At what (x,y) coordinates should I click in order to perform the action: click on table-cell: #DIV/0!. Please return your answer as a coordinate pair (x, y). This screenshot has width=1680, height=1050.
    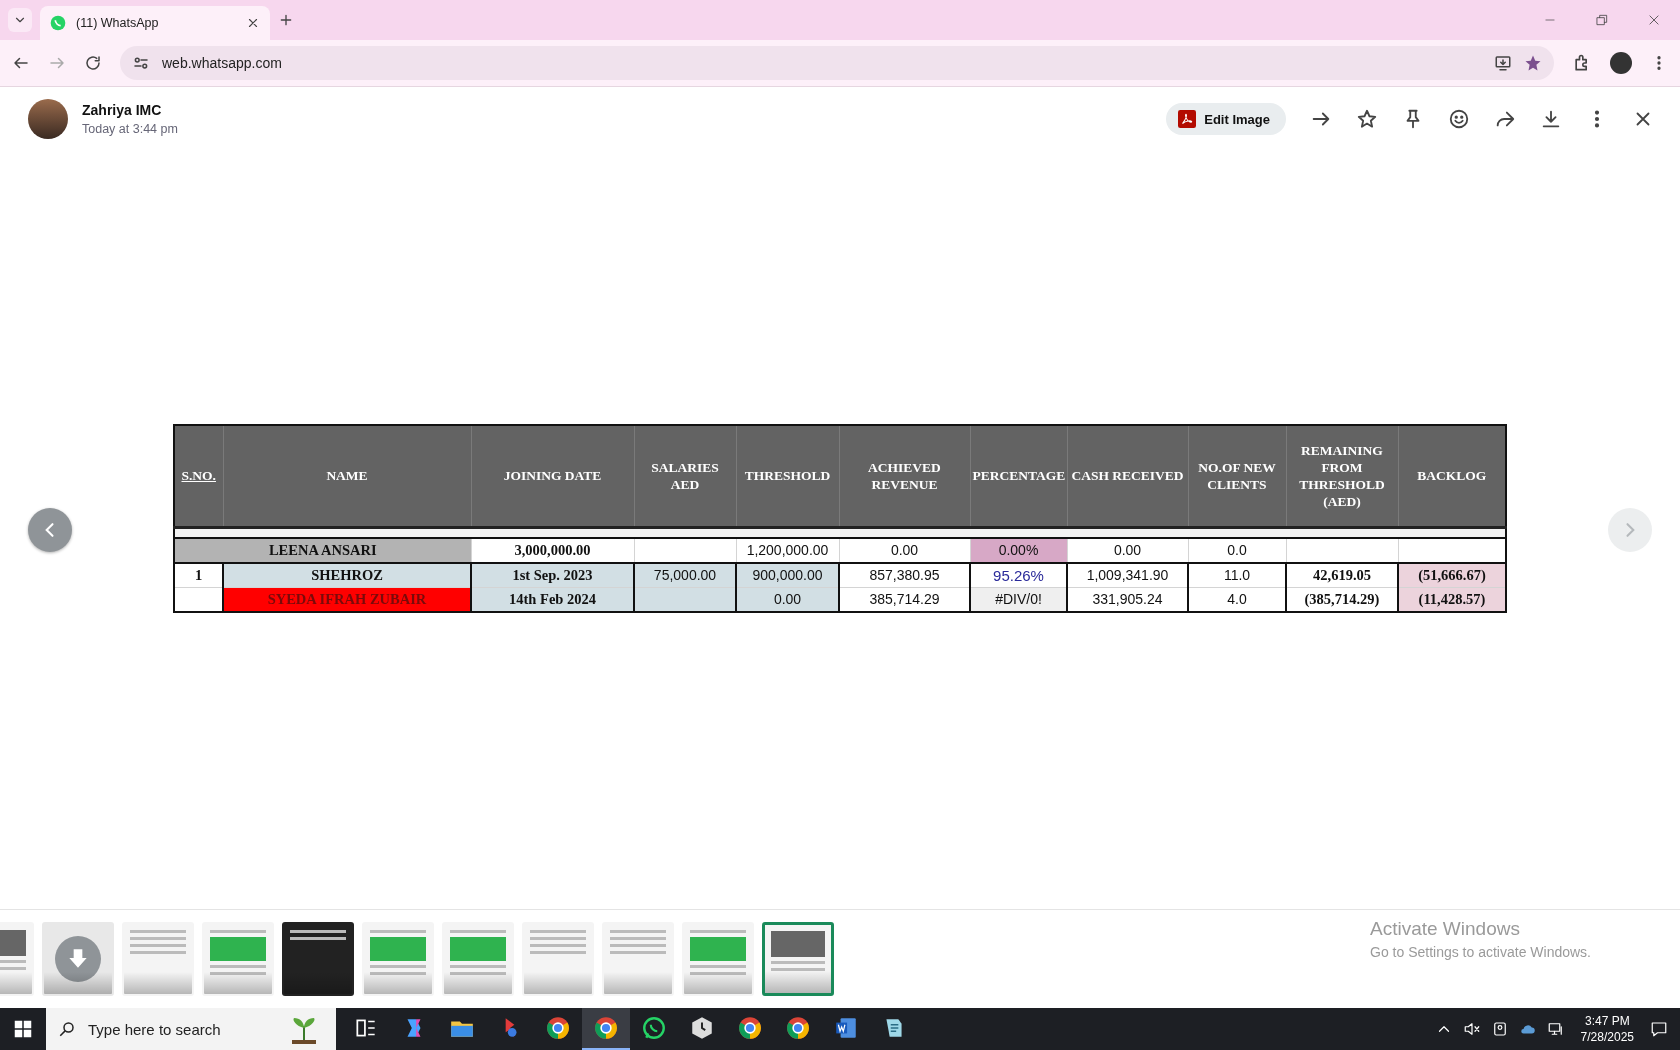
    Looking at the image, I should click on (1018, 599).